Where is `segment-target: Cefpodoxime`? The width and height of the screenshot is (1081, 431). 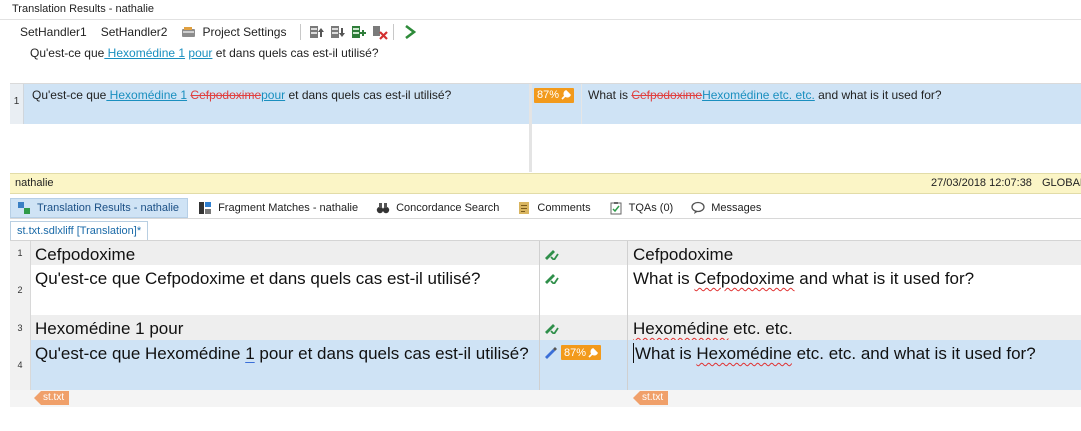 segment-target: Cefpodoxime is located at coordinates (854, 253).